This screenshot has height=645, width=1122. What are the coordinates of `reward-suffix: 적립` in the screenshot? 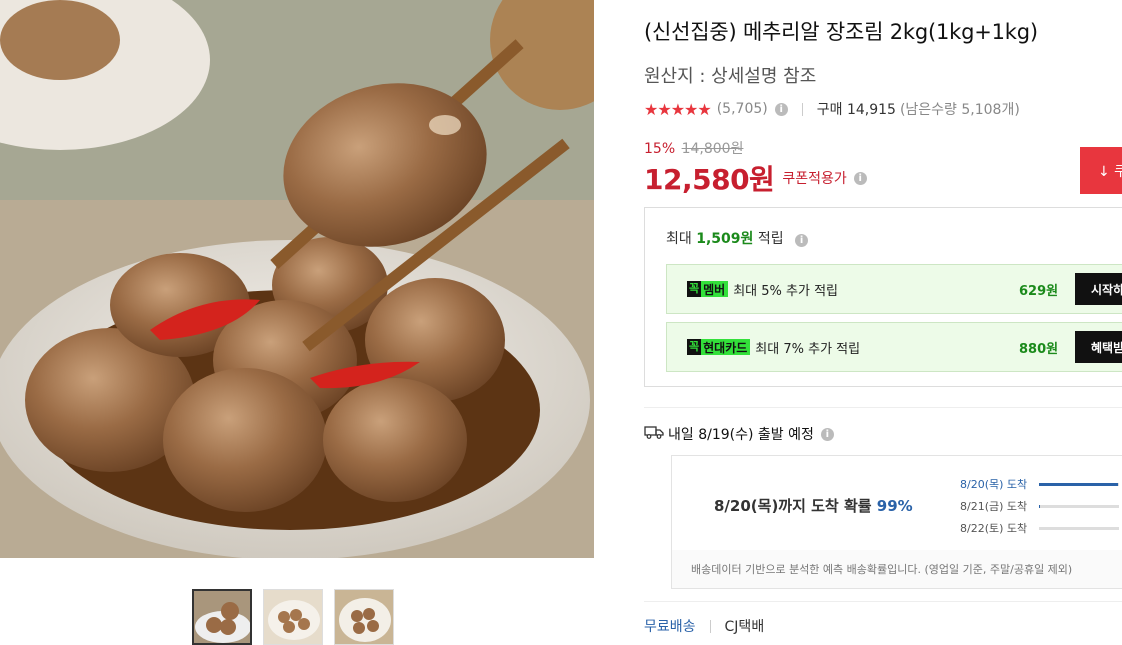 It's located at (768, 239).